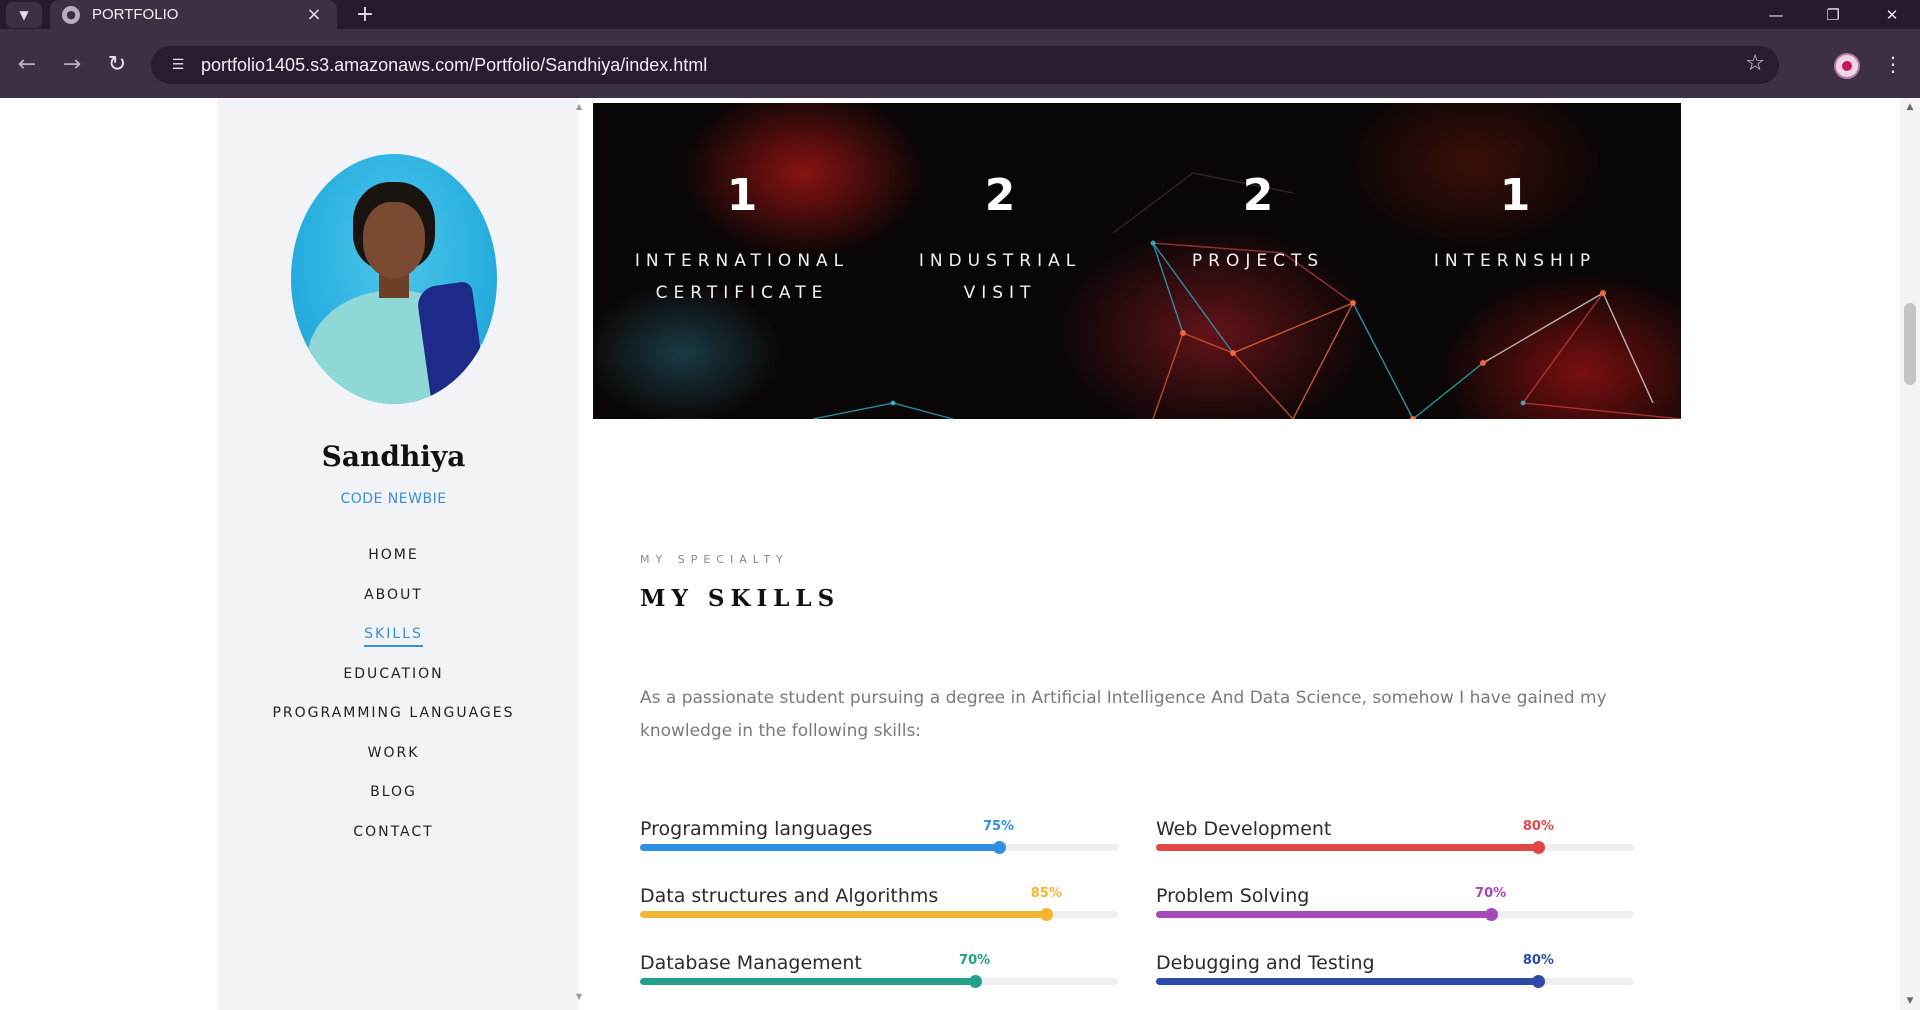 This screenshot has height=1010, width=1920. I want to click on chevron-down-icon: ▼, so click(24, 15).